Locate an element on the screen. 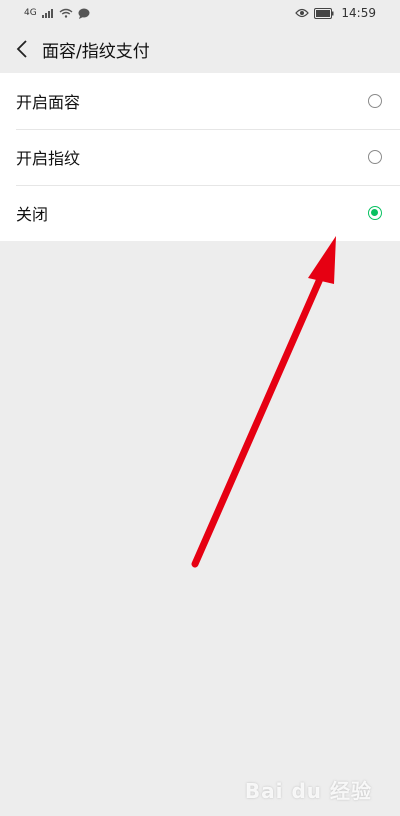 This screenshot has height=816, width=400. wifi-icon is located at coordinates (66, 13).